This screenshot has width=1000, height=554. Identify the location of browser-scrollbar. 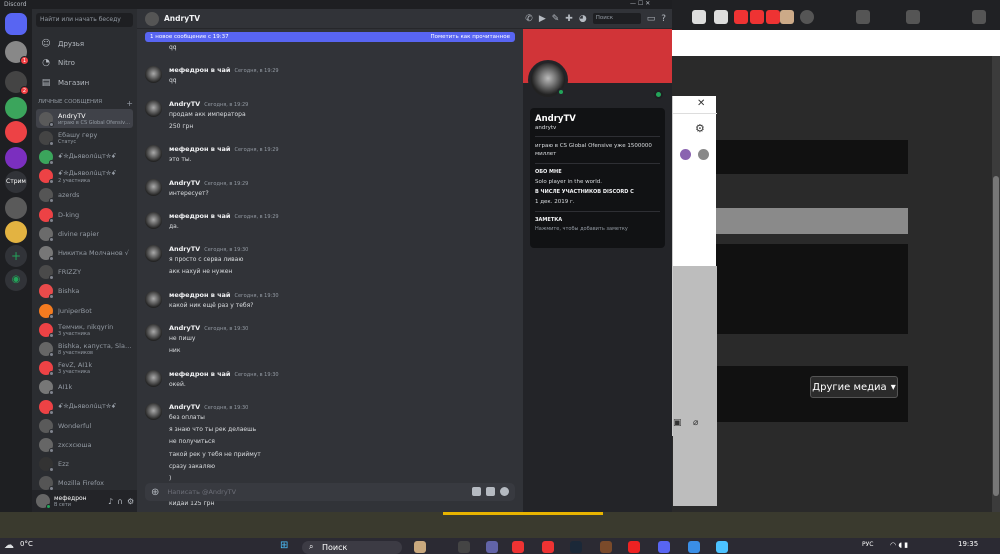
(996, 284).